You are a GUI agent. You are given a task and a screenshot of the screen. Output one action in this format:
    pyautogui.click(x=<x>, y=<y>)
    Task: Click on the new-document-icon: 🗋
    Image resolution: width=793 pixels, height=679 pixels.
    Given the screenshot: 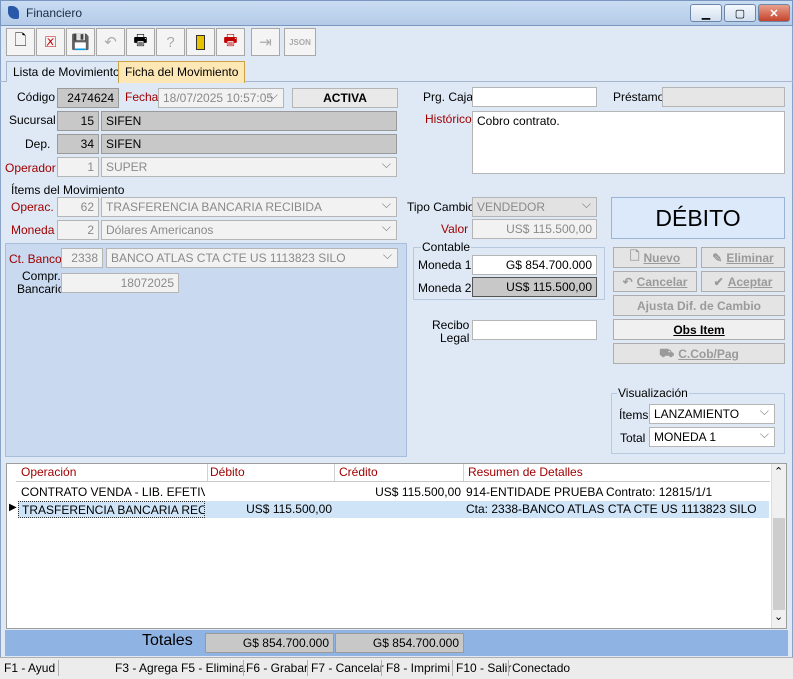 What is the action you would take?
    pyautogui.click(x=20, y=40)
    